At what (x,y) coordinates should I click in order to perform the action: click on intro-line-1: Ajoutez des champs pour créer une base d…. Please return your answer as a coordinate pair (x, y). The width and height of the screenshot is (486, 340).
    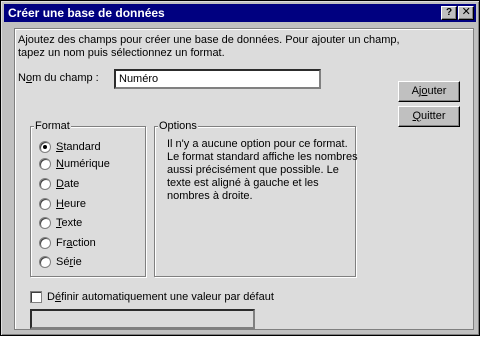
    Looking at the image, I should click on (209, 40).